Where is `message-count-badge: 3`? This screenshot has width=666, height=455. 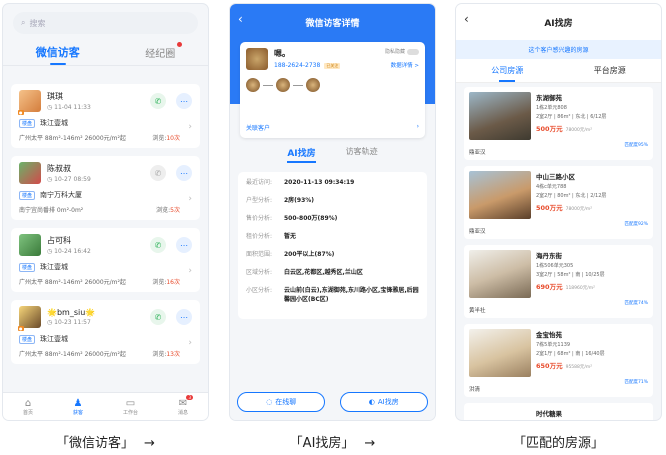 message-count-badge: 3 is located at coordinates (189, 397).